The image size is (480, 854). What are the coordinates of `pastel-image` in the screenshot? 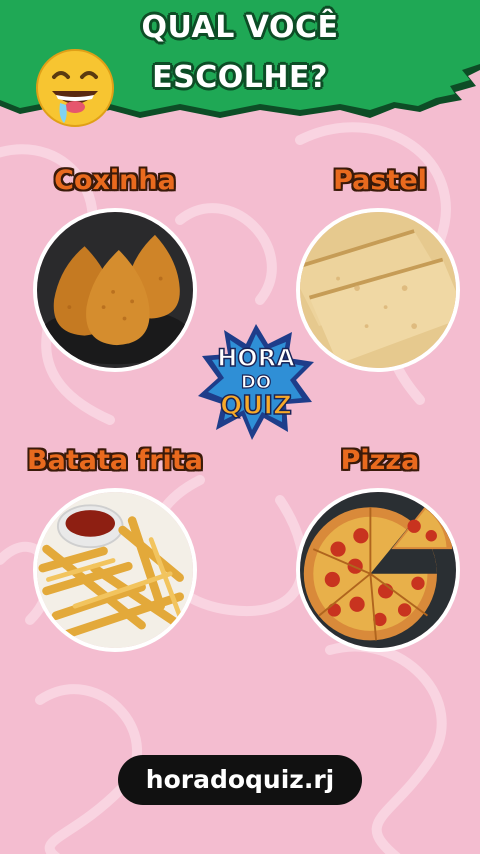 It's located at (378, 290).